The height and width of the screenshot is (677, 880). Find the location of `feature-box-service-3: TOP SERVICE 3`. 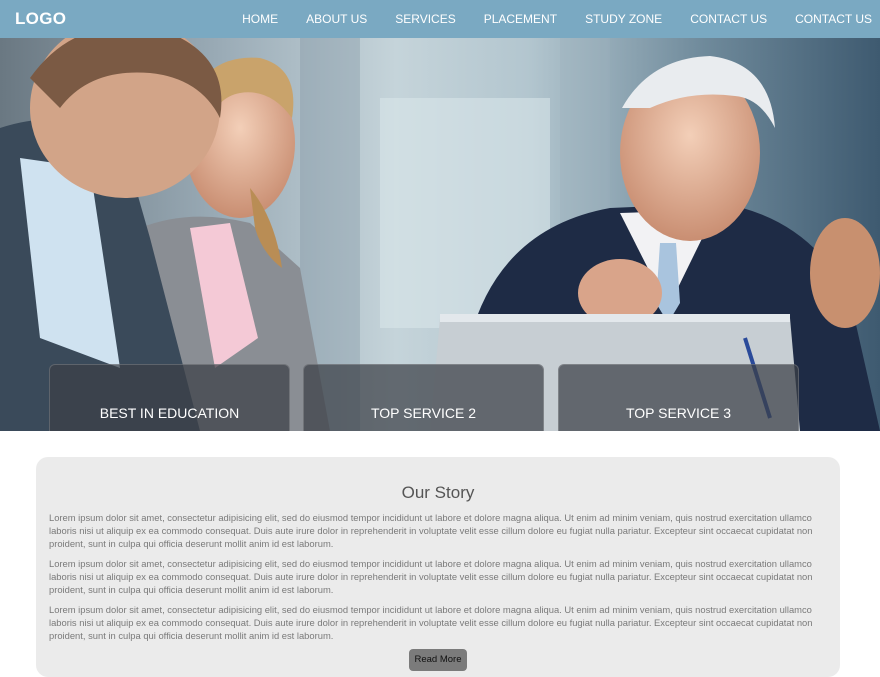

feature-box-service-3: TOP SERVICE 3 is located at coordinates (678, 397).